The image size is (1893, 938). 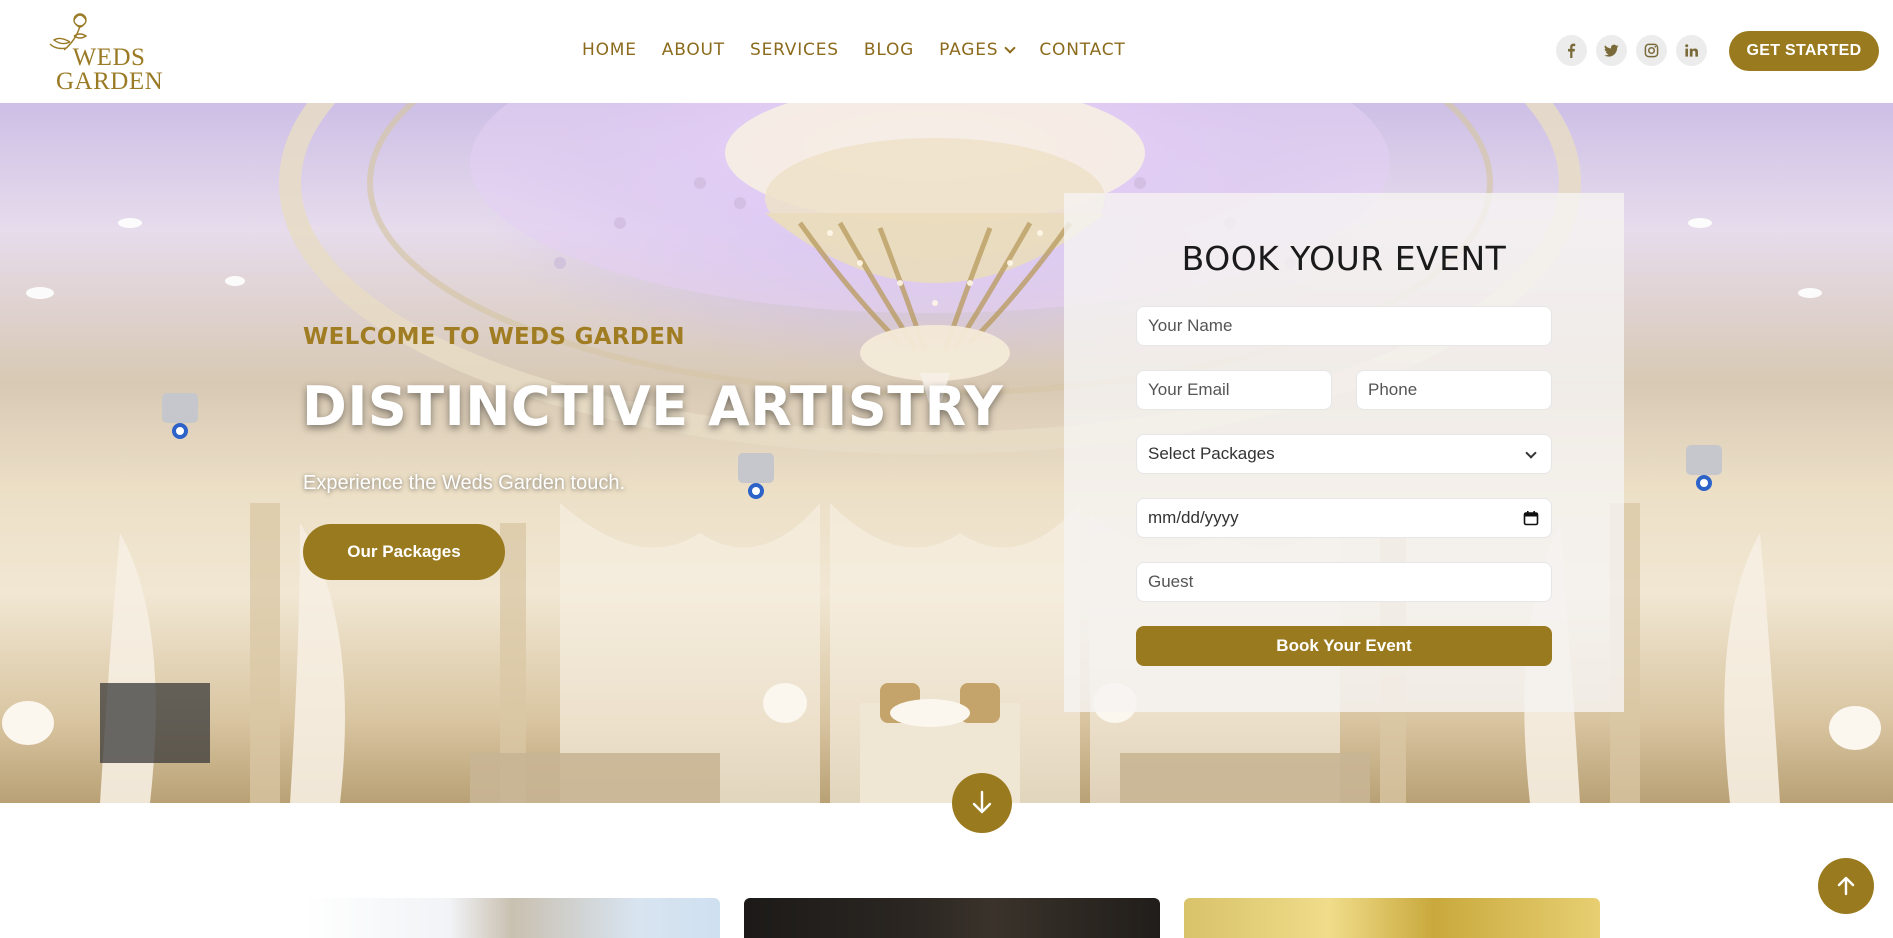 What do you see at coordinates (1344, 582) in the screenshot?
I see `guest-input: Guest` at bounding box center [1344, 582].